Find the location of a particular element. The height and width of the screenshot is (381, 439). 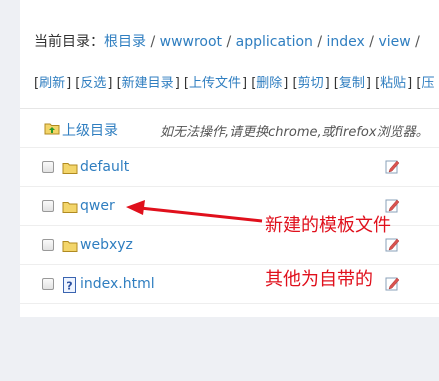

annotation-builtin: 其他为自带的 is located at coordinates (319, 279).